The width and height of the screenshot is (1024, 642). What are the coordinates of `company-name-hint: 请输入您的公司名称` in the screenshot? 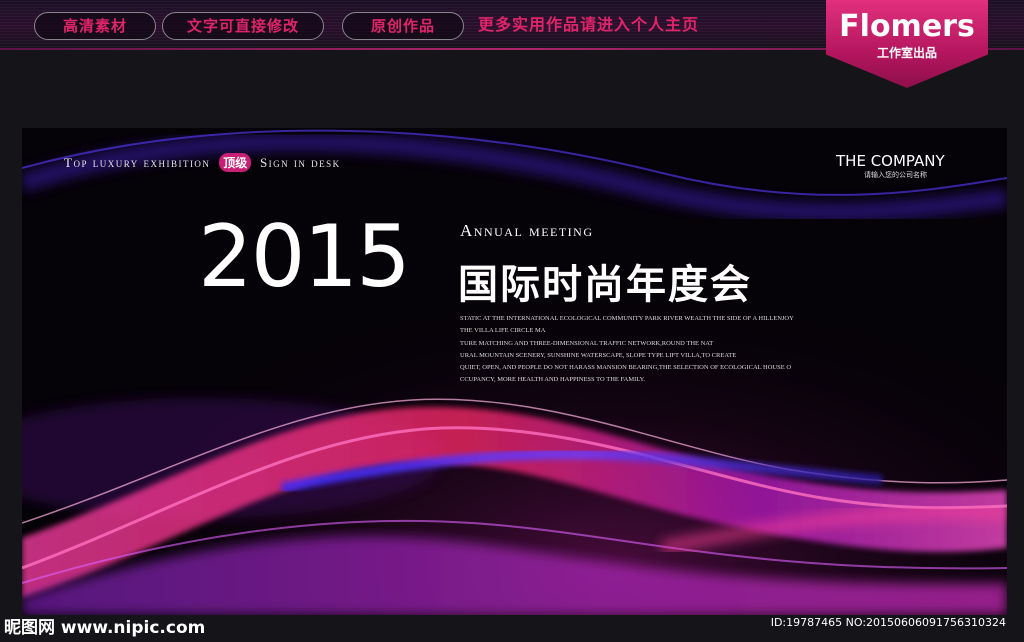 It's located at (895, 175).